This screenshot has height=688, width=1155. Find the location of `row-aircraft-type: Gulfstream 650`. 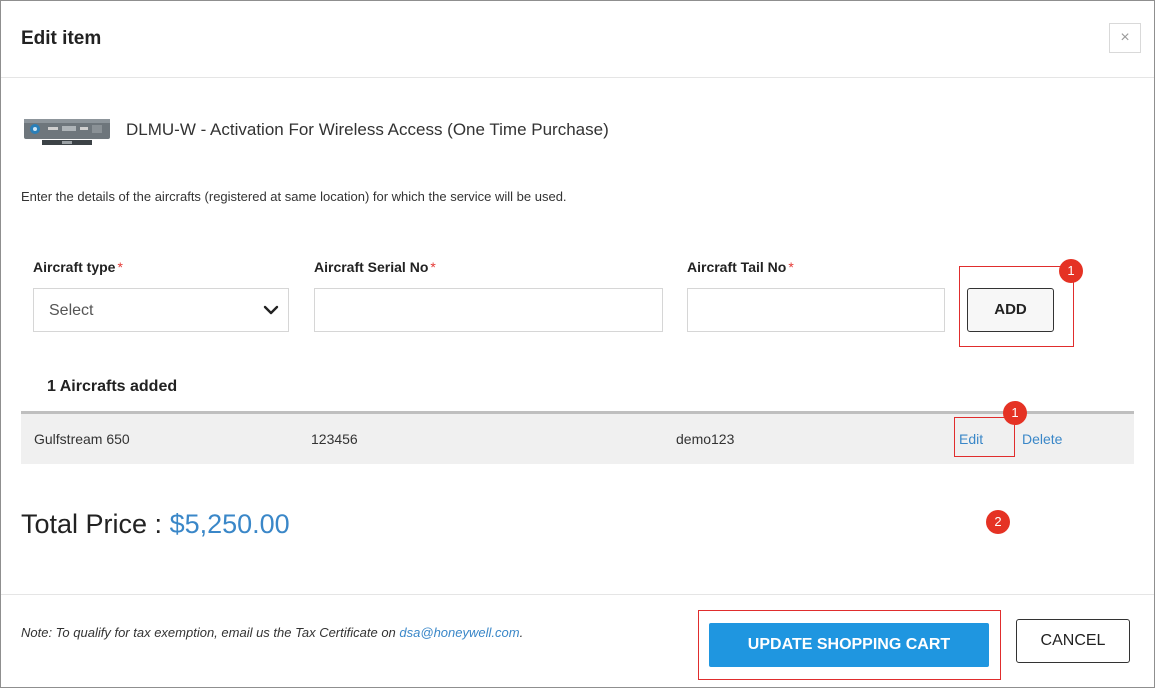

row-aircraft-type: Gulfstream 650 is located at coordinates (82, 439).